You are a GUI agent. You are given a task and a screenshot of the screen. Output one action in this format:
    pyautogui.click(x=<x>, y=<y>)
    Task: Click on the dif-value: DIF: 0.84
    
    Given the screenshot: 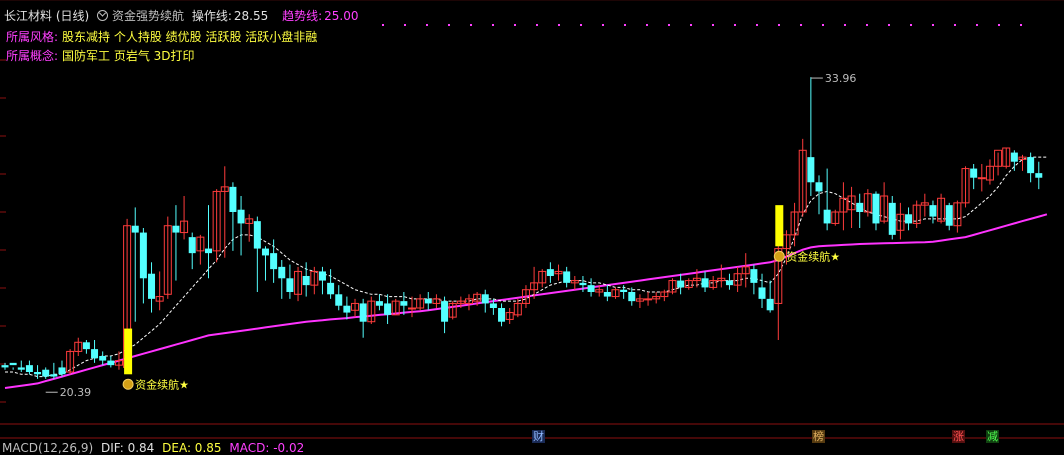 What is the action you would take?
    pyautogui.click(x=127, y=448)
    